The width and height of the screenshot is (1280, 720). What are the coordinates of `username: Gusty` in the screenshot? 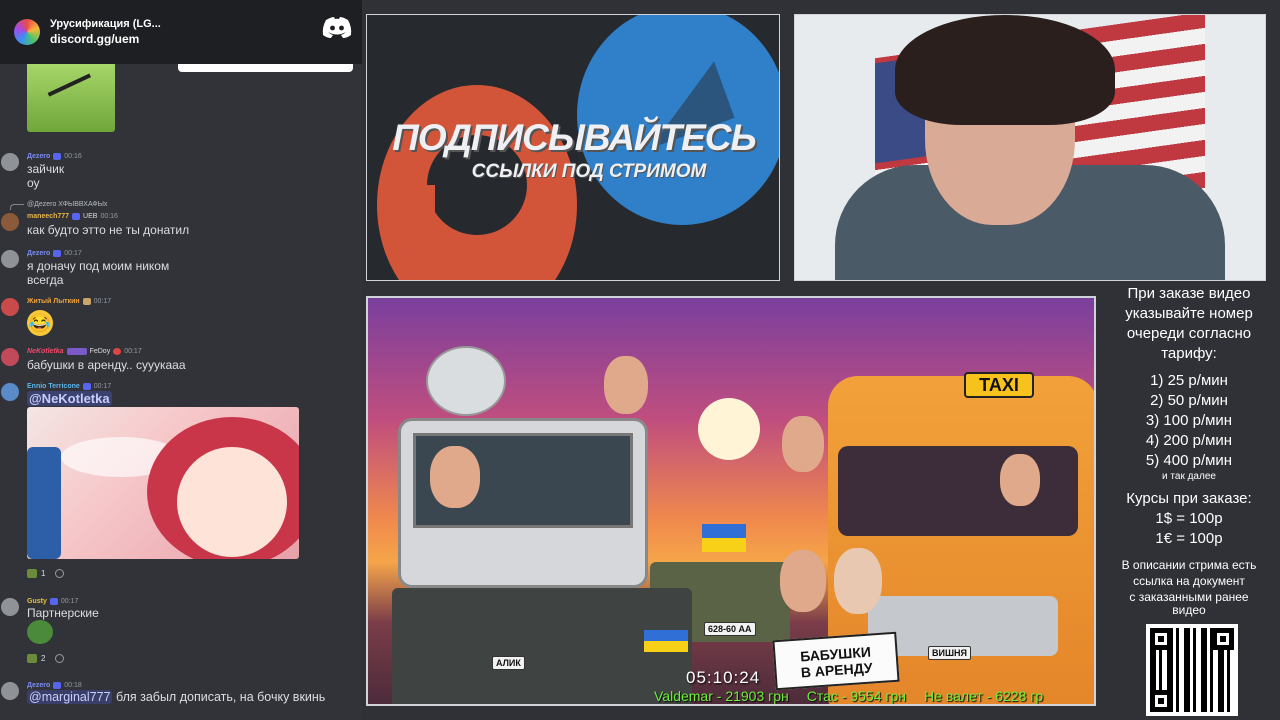 It's located at (37, 601).